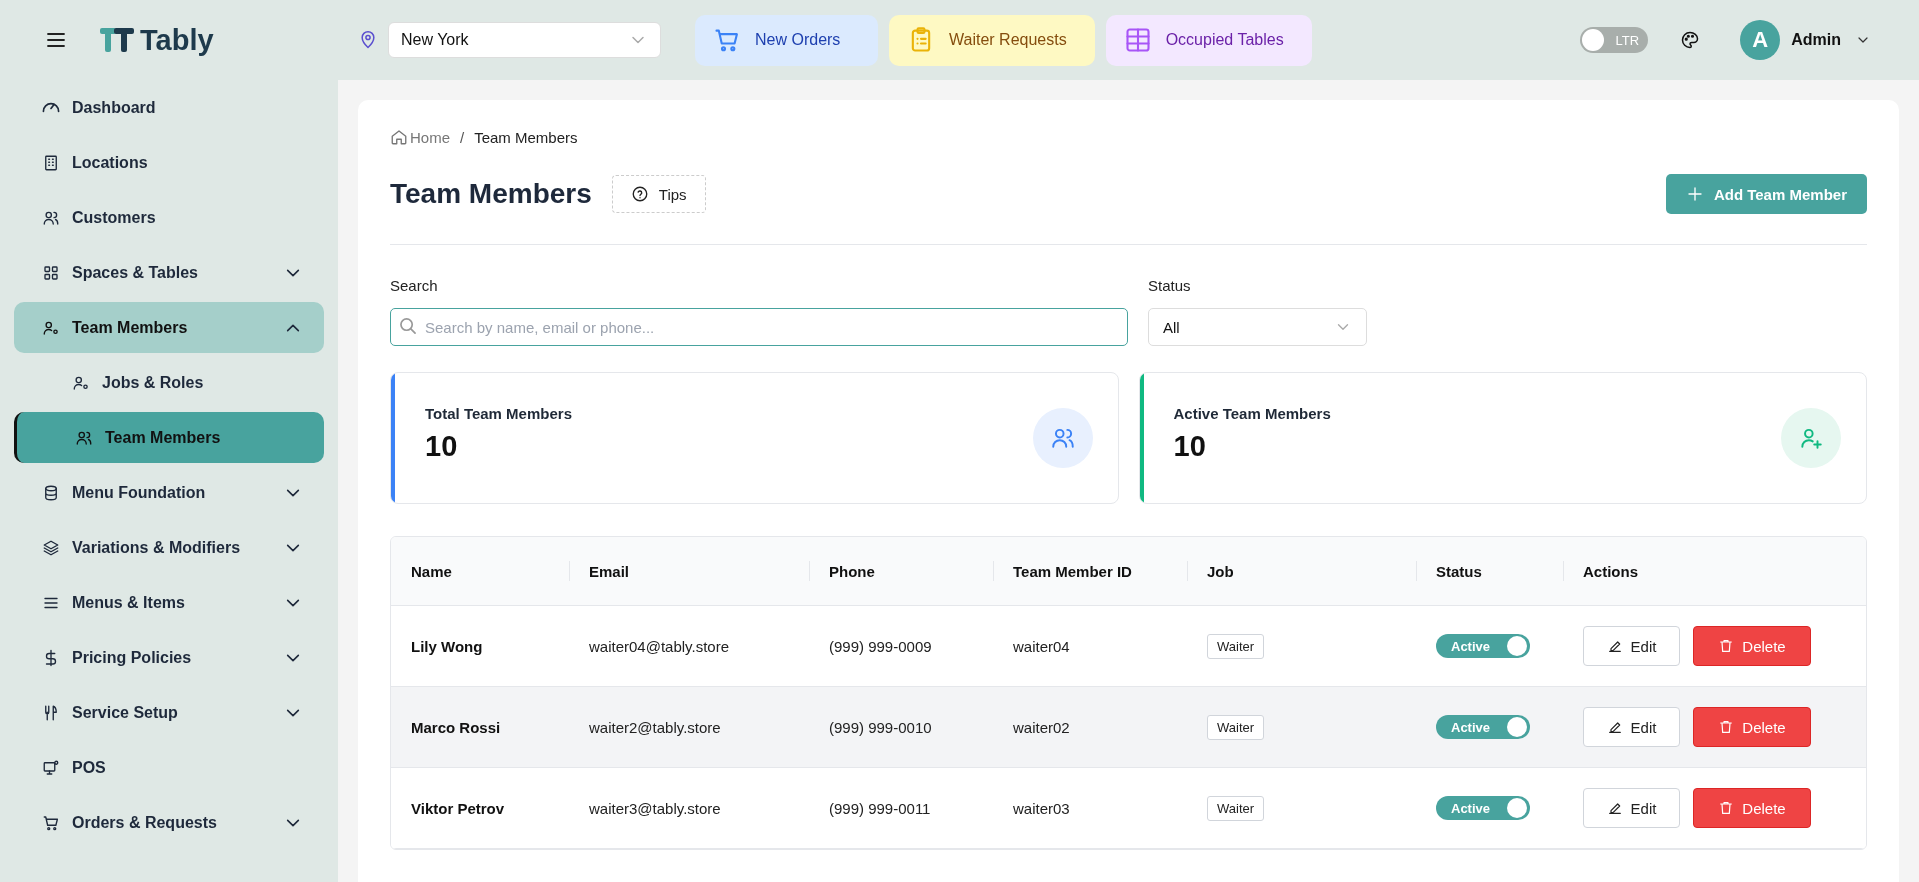 This screenshot has height=882, width=1919. What do you see at coordinates (992, 40) in the screenshot?
I see `quick-action-button: Waiter Requests` at bounding box center [992, 40].